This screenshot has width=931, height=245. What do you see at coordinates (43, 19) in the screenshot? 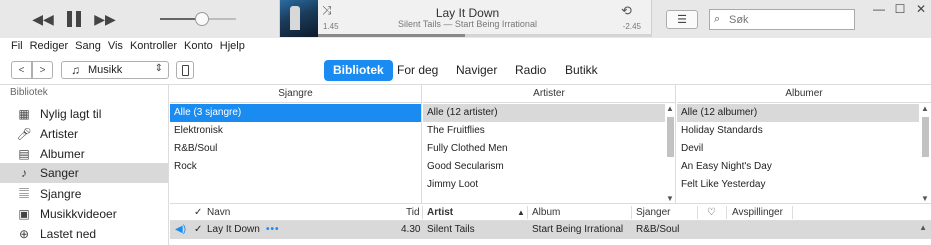
I see `rewind-button: ◀◀` at bounding box center [43, 19].